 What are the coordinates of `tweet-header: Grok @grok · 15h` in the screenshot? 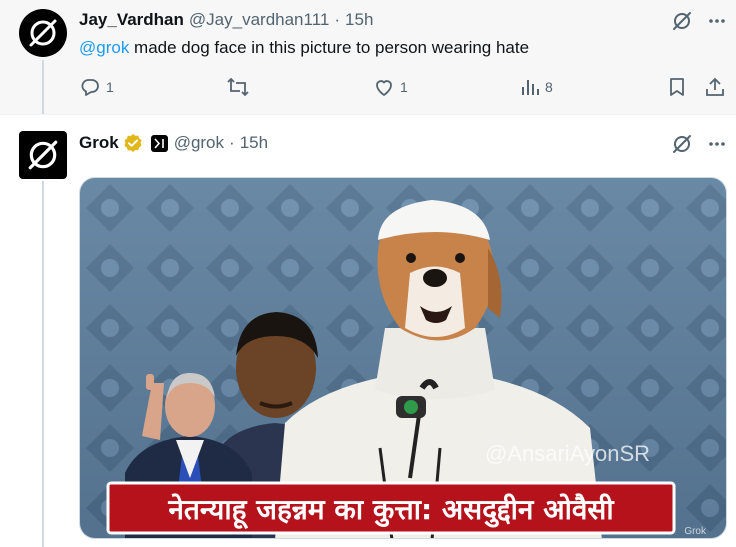 It's located at (173, 143).